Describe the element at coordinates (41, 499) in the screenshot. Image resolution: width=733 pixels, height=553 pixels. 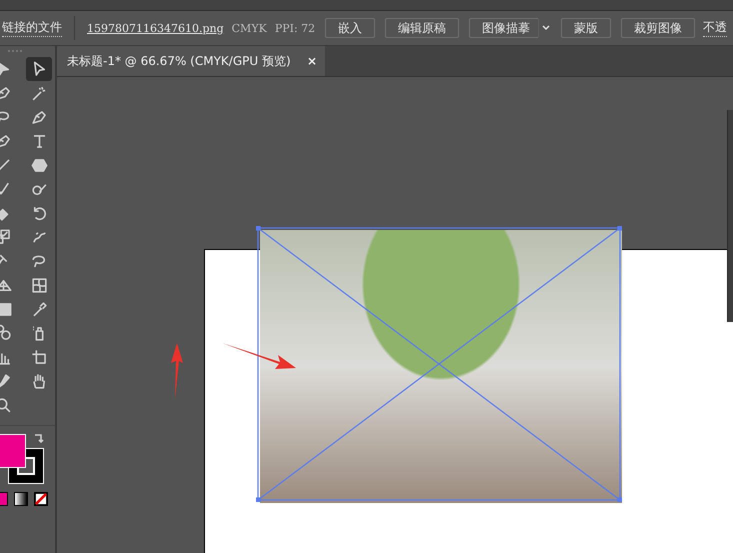
I see `none-mode-icon` at that location.